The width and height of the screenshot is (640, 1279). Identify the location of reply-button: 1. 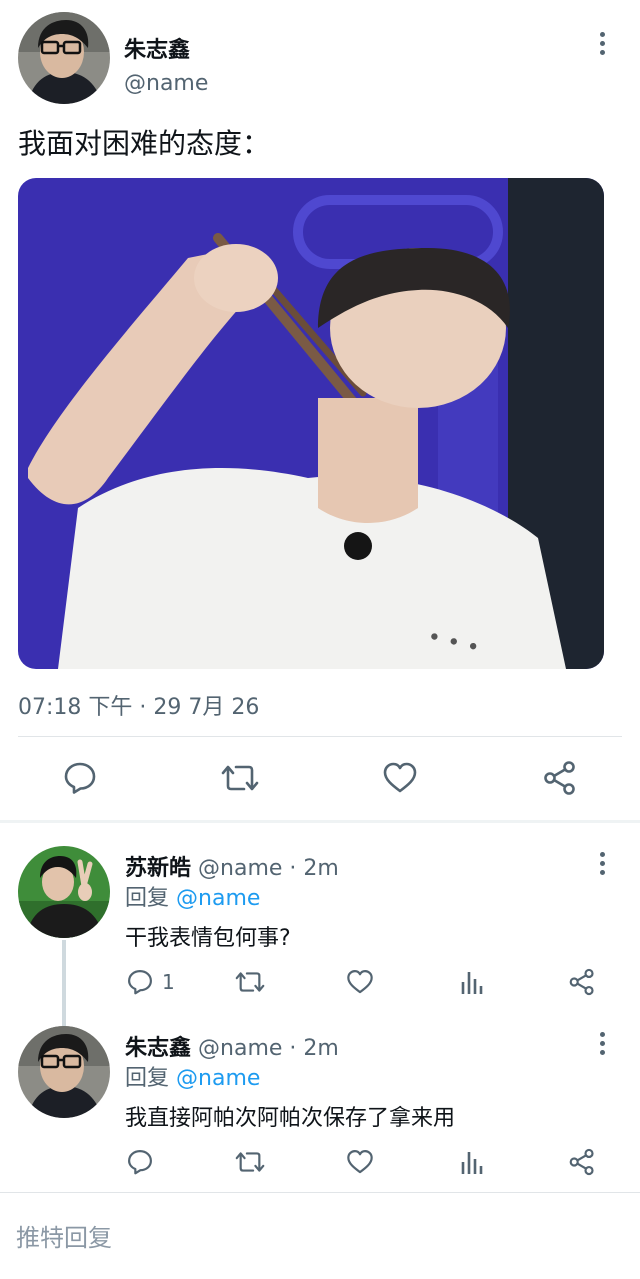
(150, 982).